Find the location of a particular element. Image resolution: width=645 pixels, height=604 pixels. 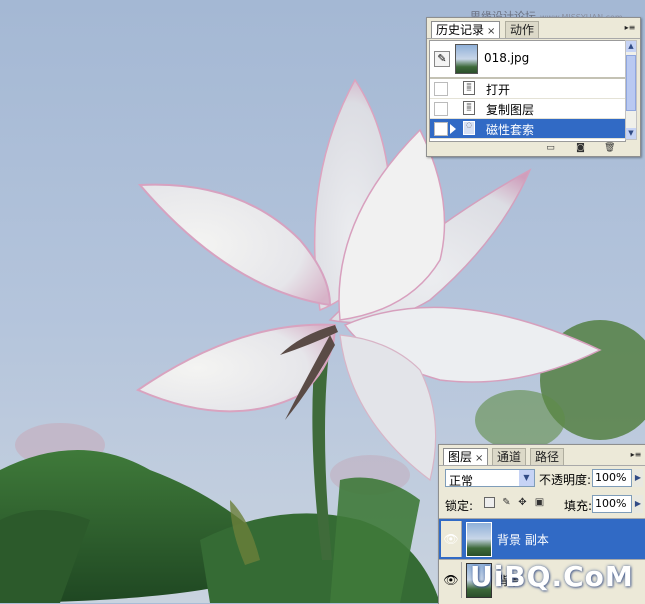

fill-slider-arrow-icon: ▶ is located at coordinates (638, 504).